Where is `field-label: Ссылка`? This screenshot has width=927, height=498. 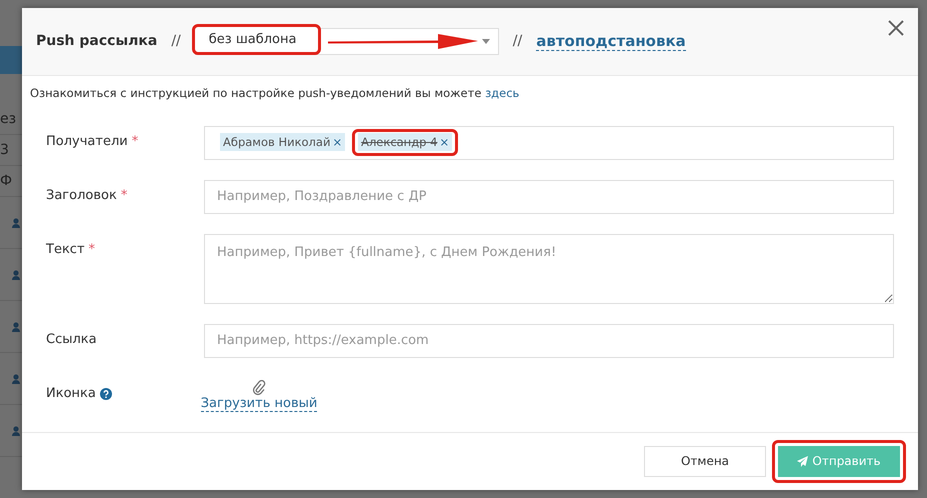
field-label: Ссылка is located at coordinates (71, 339).